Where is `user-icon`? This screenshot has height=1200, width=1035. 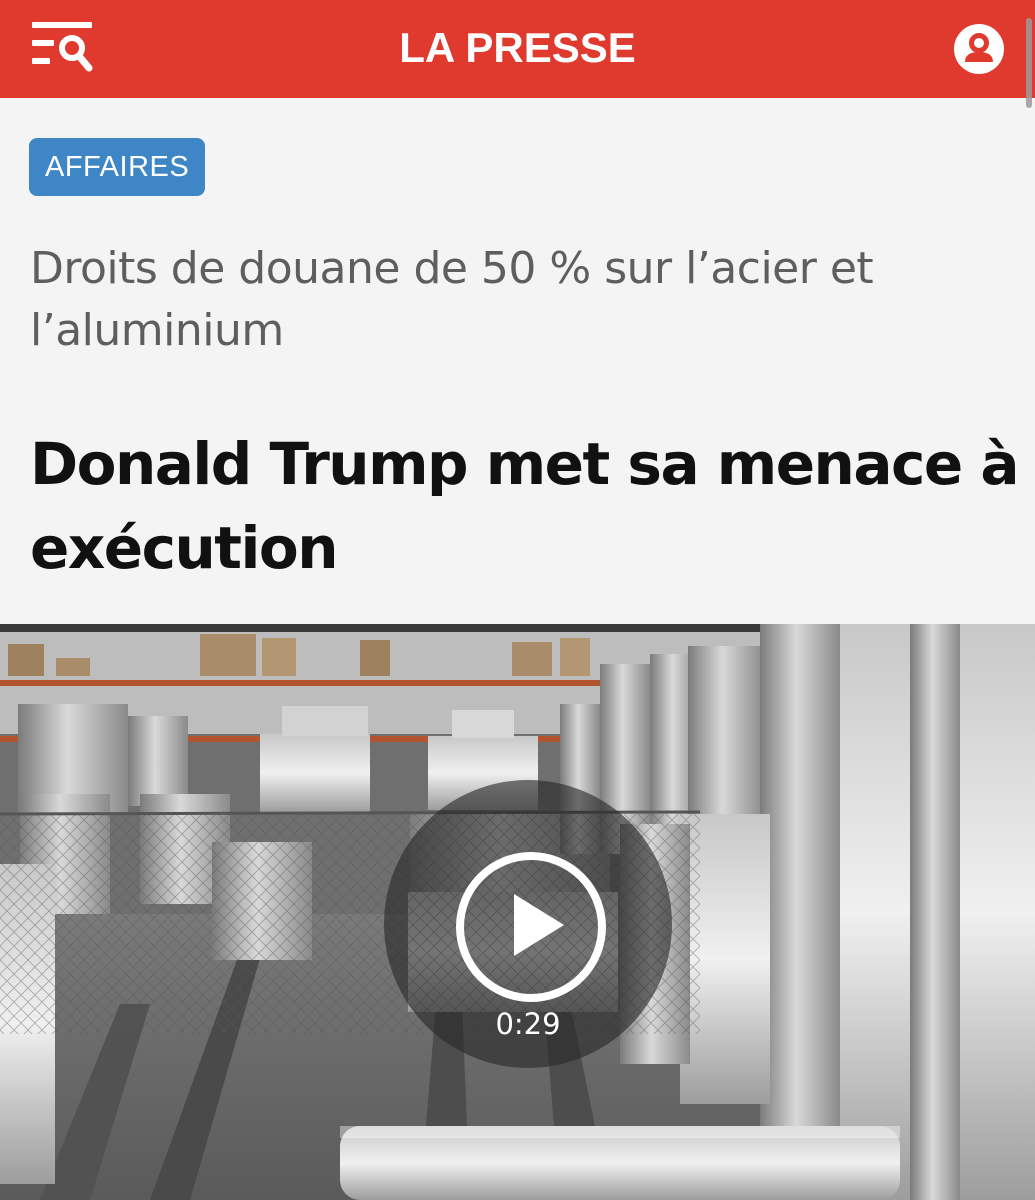 user-icon is located at coordinates (979, 47).